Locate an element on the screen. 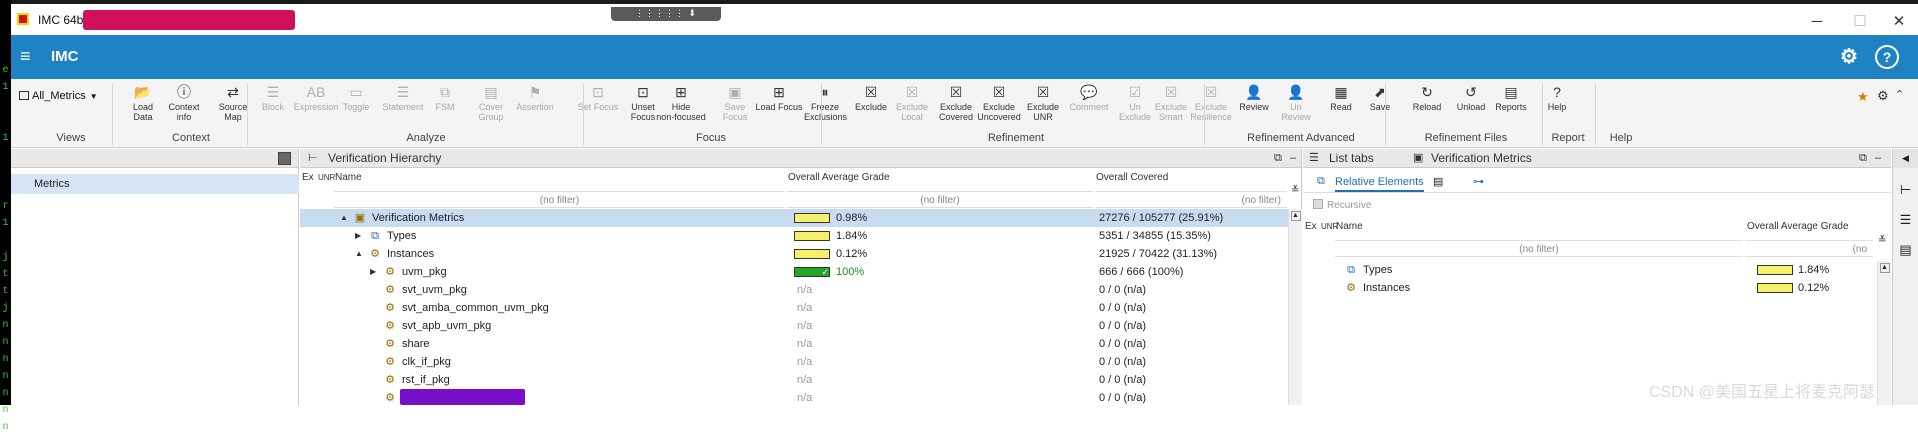  tab-list-tabs: List tabs is located at coordinates (1351, 158).